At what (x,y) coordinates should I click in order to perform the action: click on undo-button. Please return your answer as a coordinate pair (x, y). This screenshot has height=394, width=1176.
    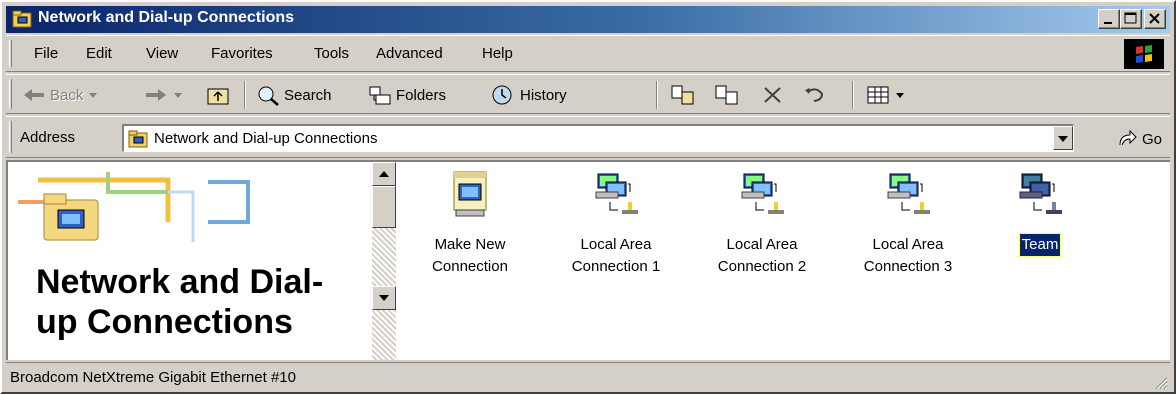
    Looking at the image, I should click on (815, 95).